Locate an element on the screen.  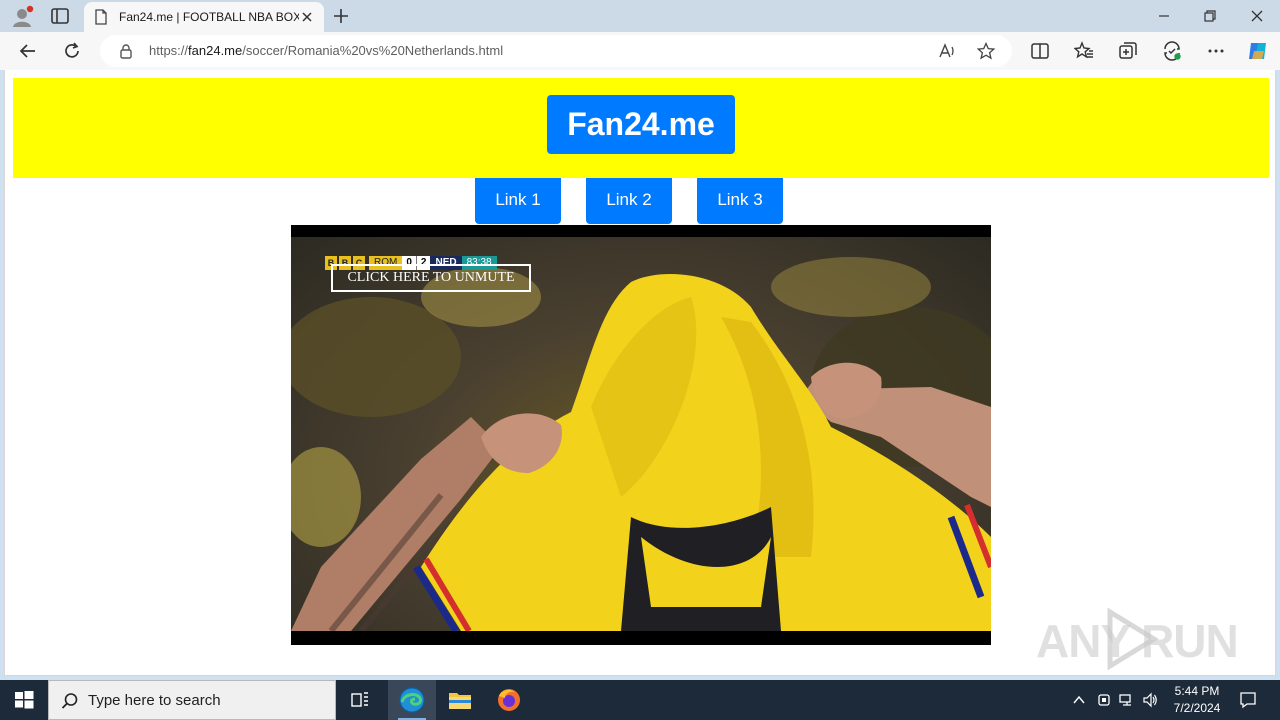
file-explorer-icon is located at coordinates (460, 700).